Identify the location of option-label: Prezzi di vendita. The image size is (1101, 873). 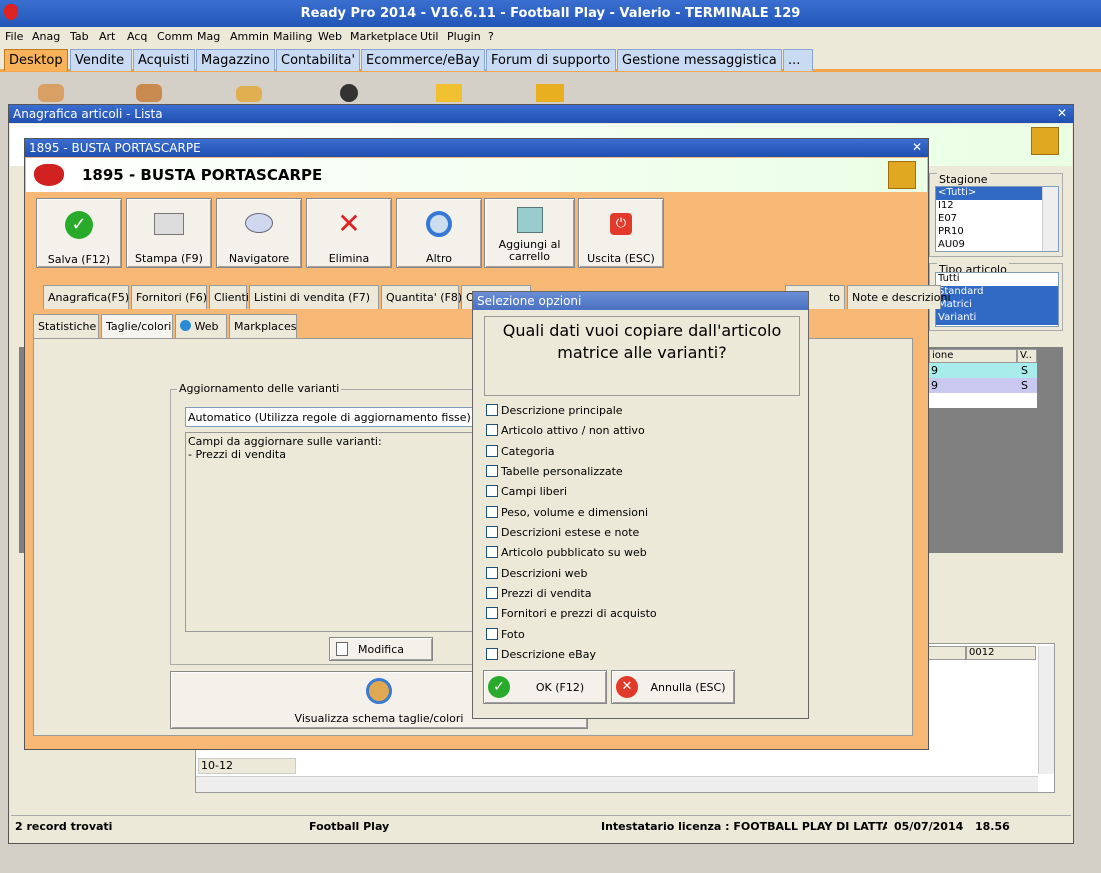
(546, 593).